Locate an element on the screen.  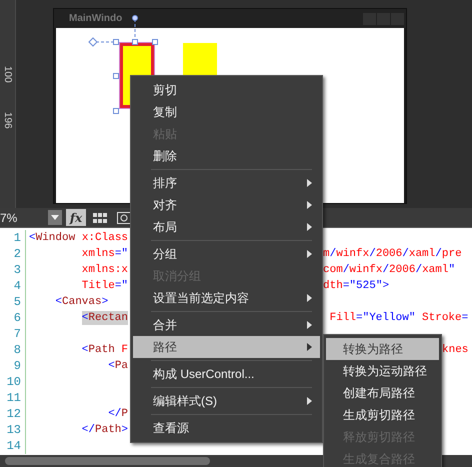
menu-item: 转换为运动路径 is located at coordinates (382, 371).